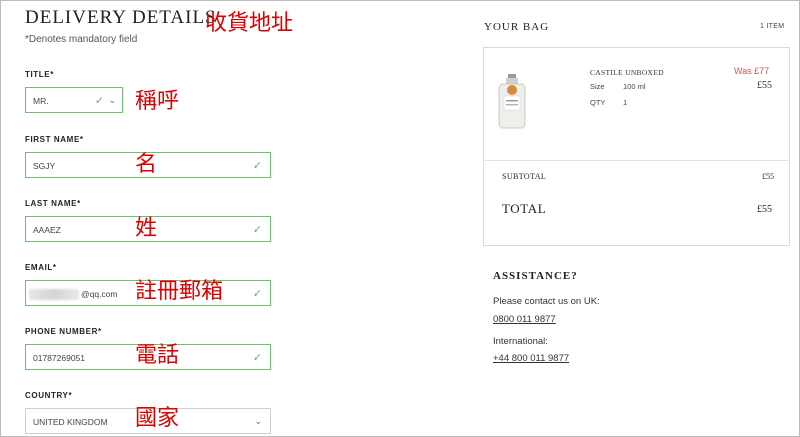 This screenshot has width=800, height=437. Describe the element at coordinates (54, 139) in the screenshot. I see `first-name-label: FIRST NAME*` at that location.